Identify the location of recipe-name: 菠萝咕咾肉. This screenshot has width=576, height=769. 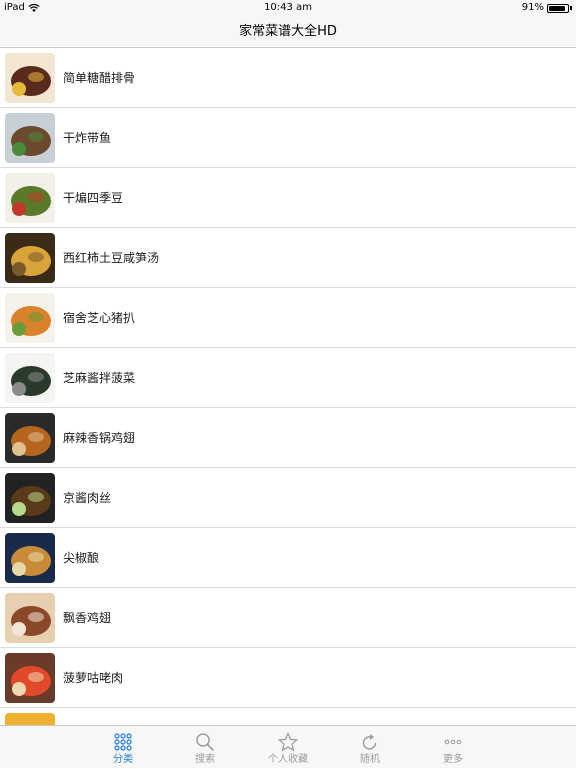
(93, 678).